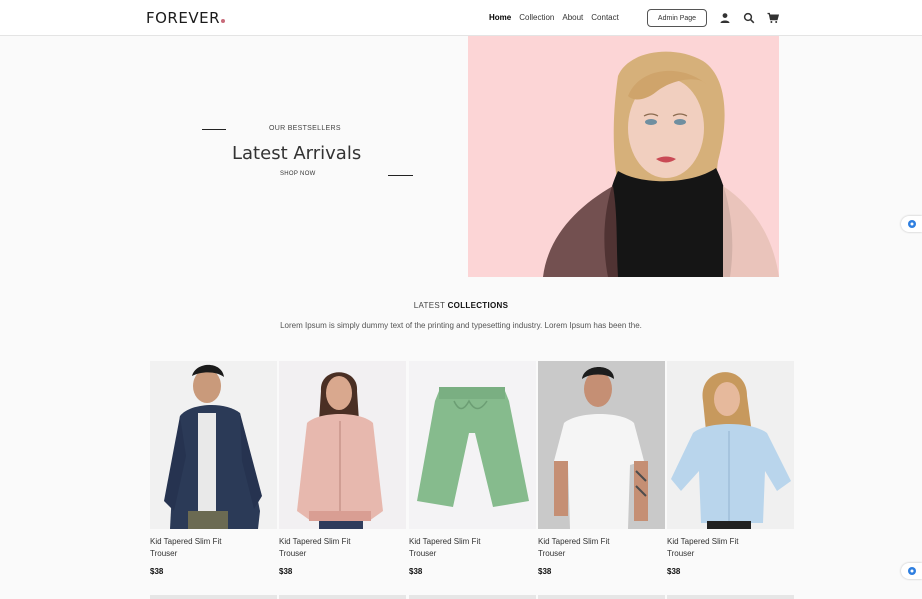  Describe the element at coordinates (298, 174) in the screenshot. I see `shop-now-link: SHOP NOW` at that location.